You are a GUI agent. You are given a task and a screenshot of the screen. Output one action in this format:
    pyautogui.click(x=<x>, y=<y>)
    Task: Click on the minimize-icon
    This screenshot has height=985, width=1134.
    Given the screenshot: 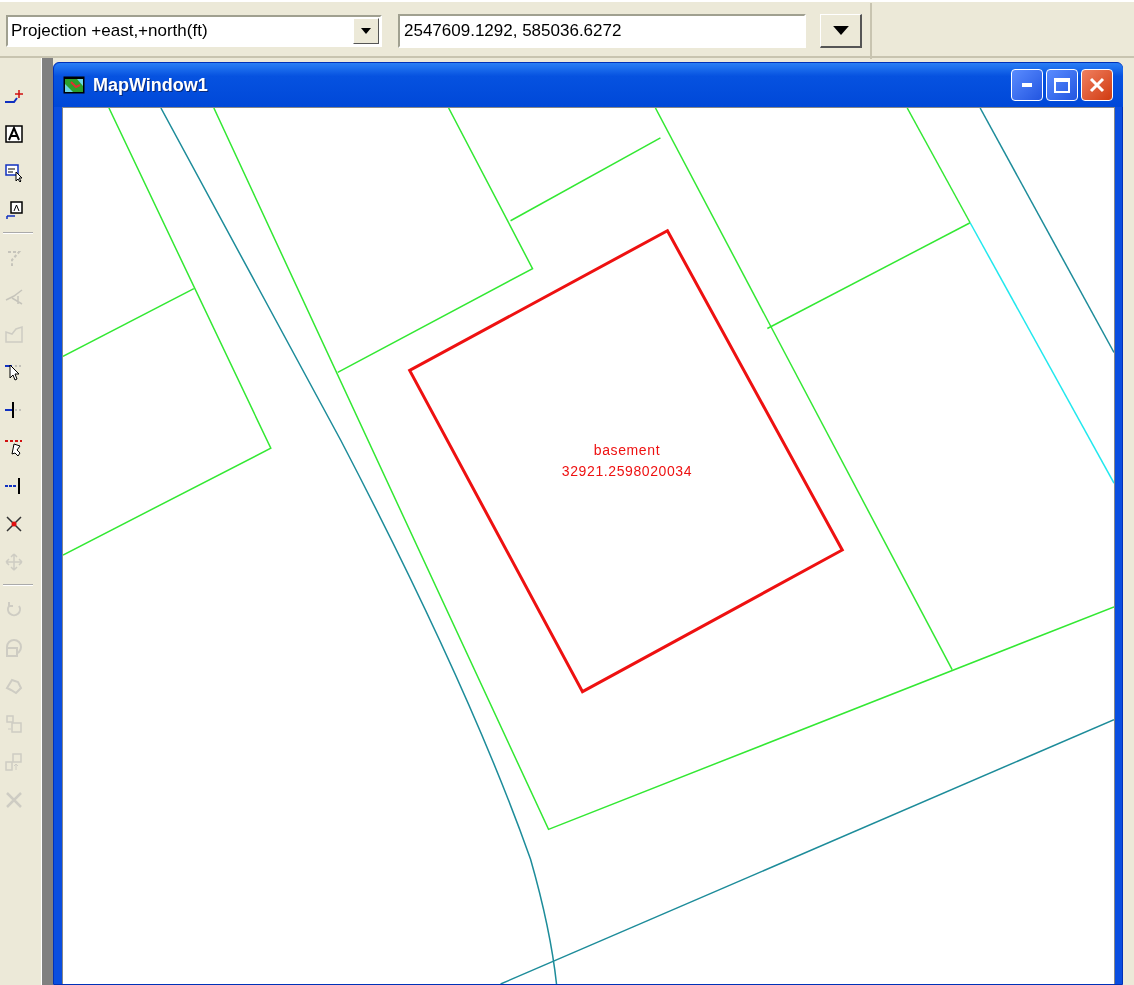 What is the action you would take?
    pyautogui.click(x=1027, y=85)
    